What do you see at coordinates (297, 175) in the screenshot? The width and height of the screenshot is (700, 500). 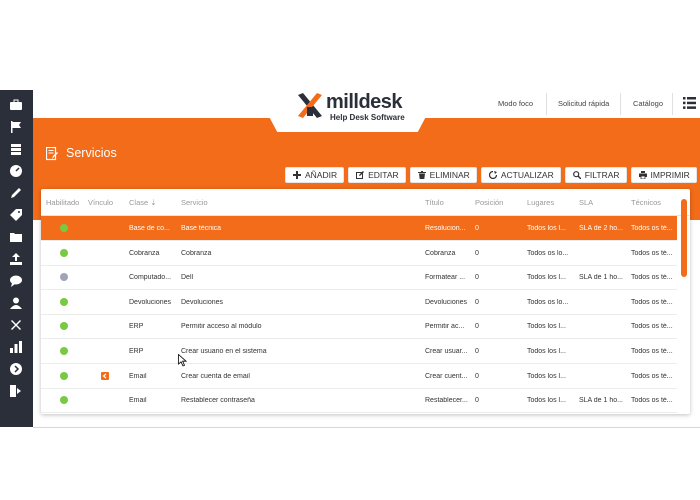 I see `plus-icon` at bounding box center [297, 175].